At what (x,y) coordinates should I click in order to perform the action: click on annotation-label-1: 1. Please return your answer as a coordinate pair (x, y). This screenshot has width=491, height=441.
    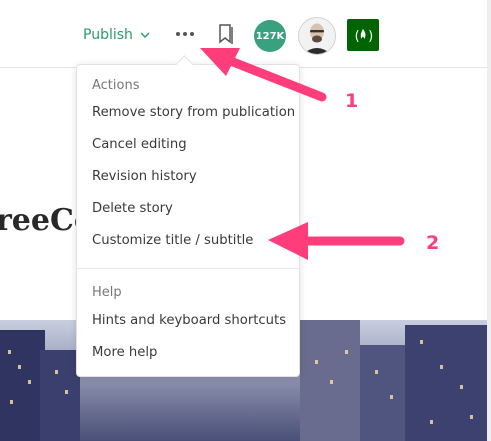
    Looking at the image, I should click on (352, 101).